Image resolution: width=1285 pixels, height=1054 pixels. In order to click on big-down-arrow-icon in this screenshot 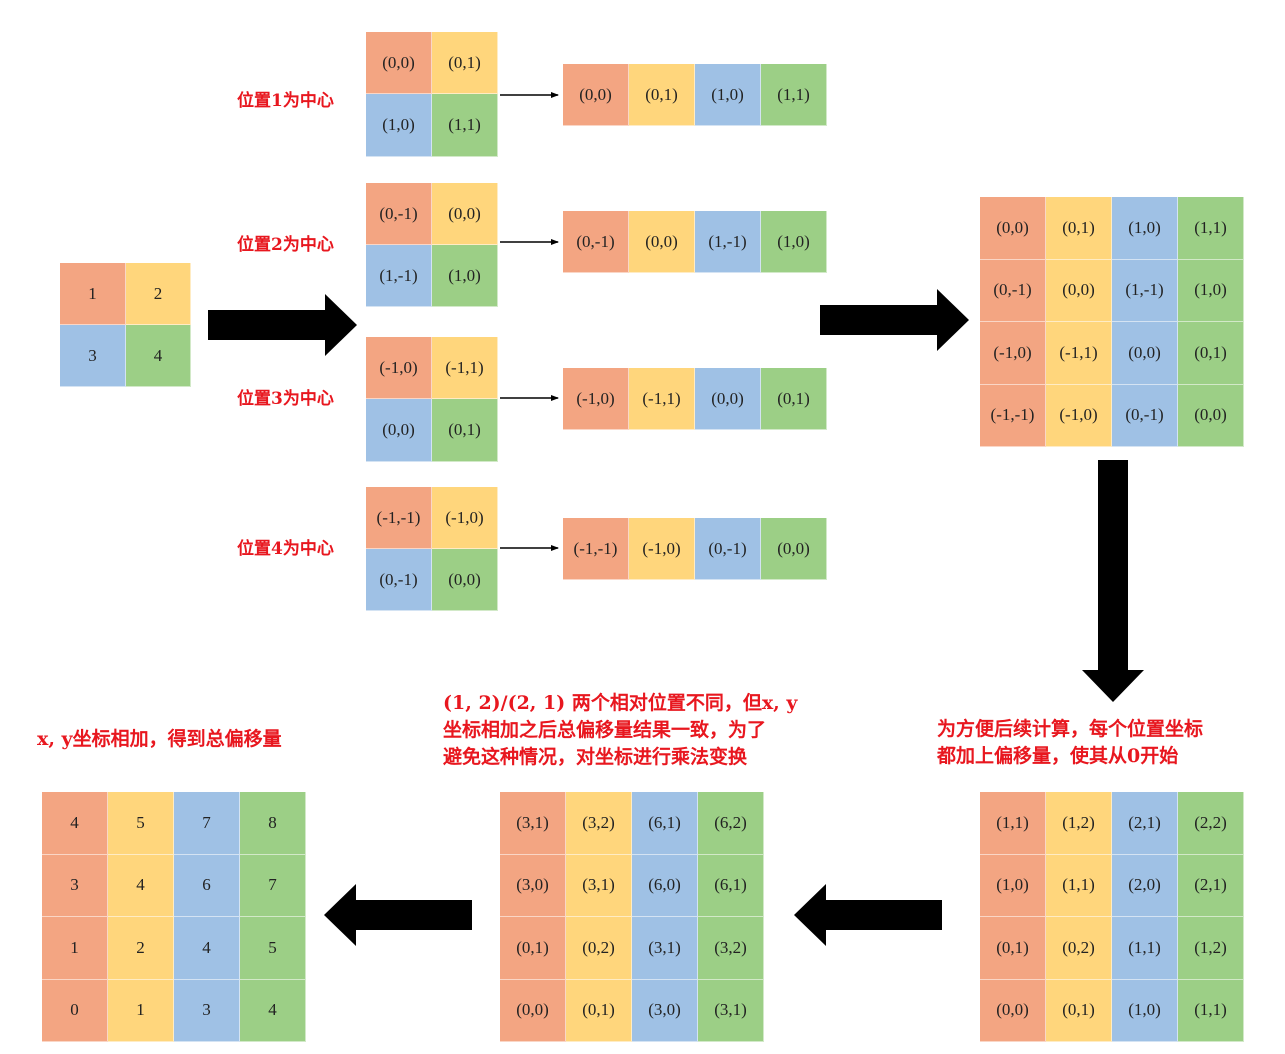, I will do `click(1113, 581)`.